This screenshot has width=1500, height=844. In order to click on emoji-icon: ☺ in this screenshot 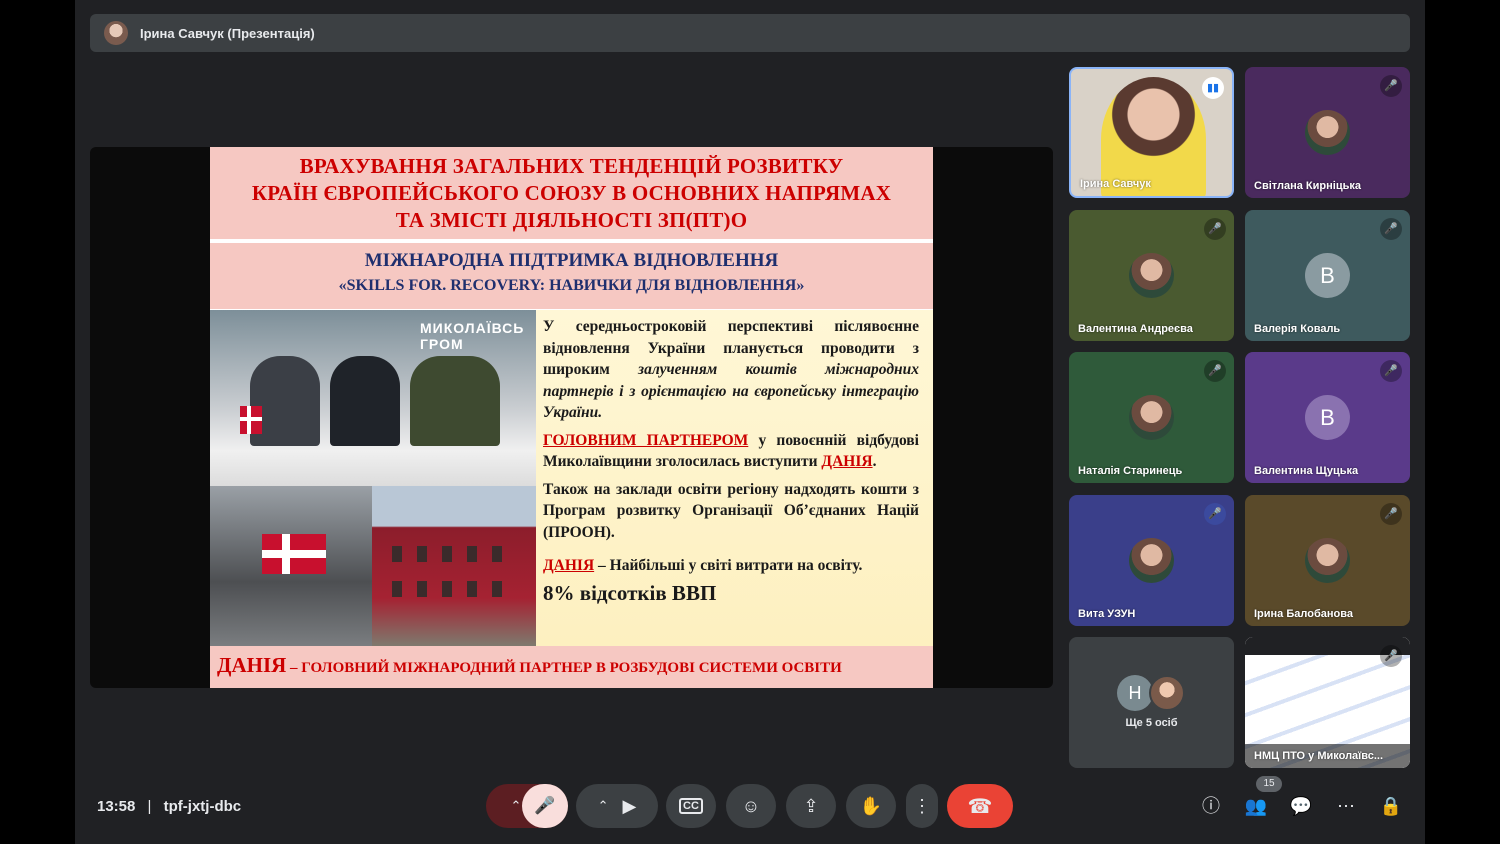, I will do `click(751, 805)`.